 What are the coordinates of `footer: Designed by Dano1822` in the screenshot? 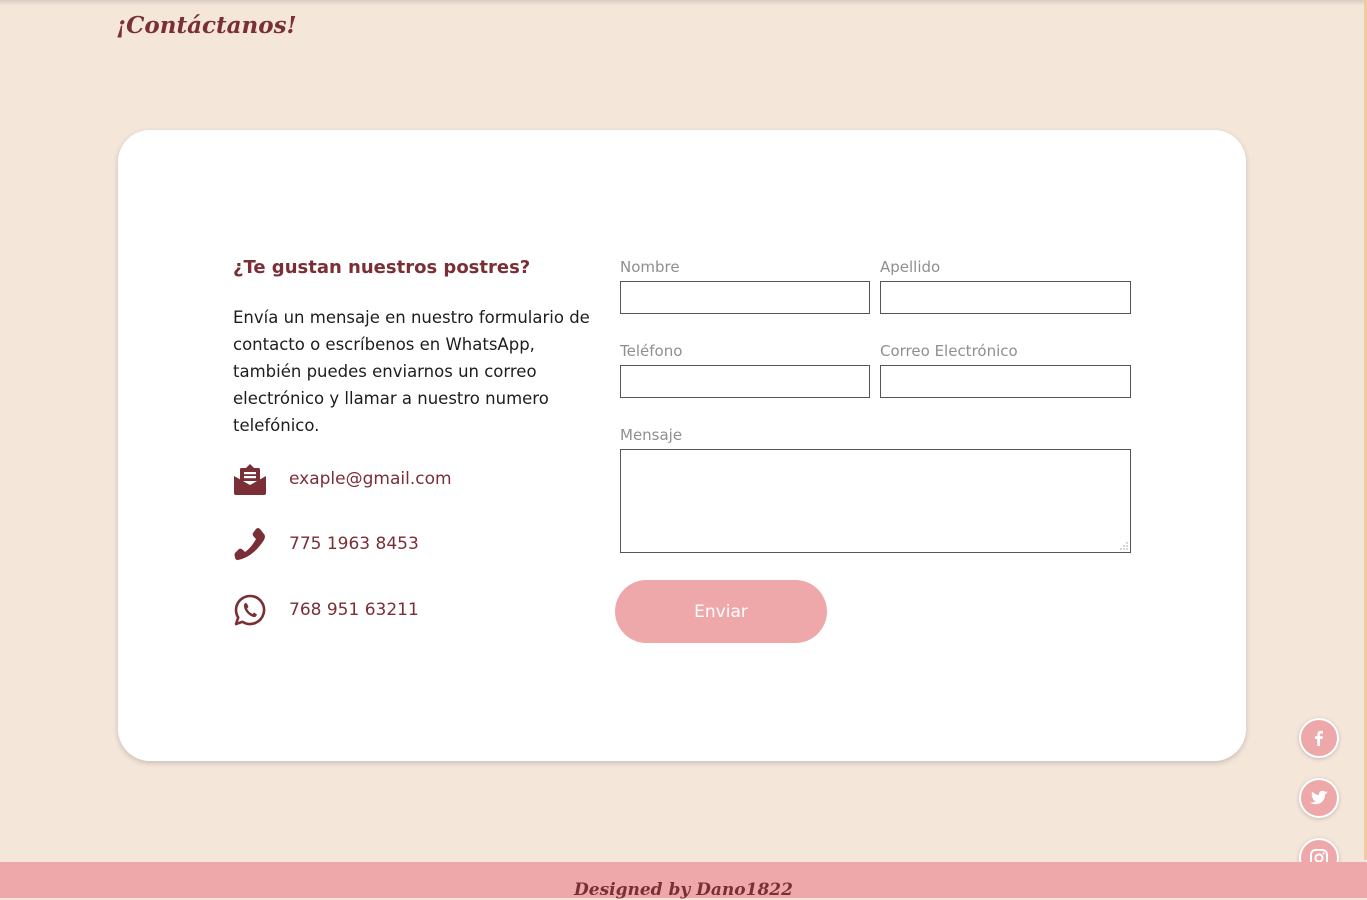 It's located at (683, 881).